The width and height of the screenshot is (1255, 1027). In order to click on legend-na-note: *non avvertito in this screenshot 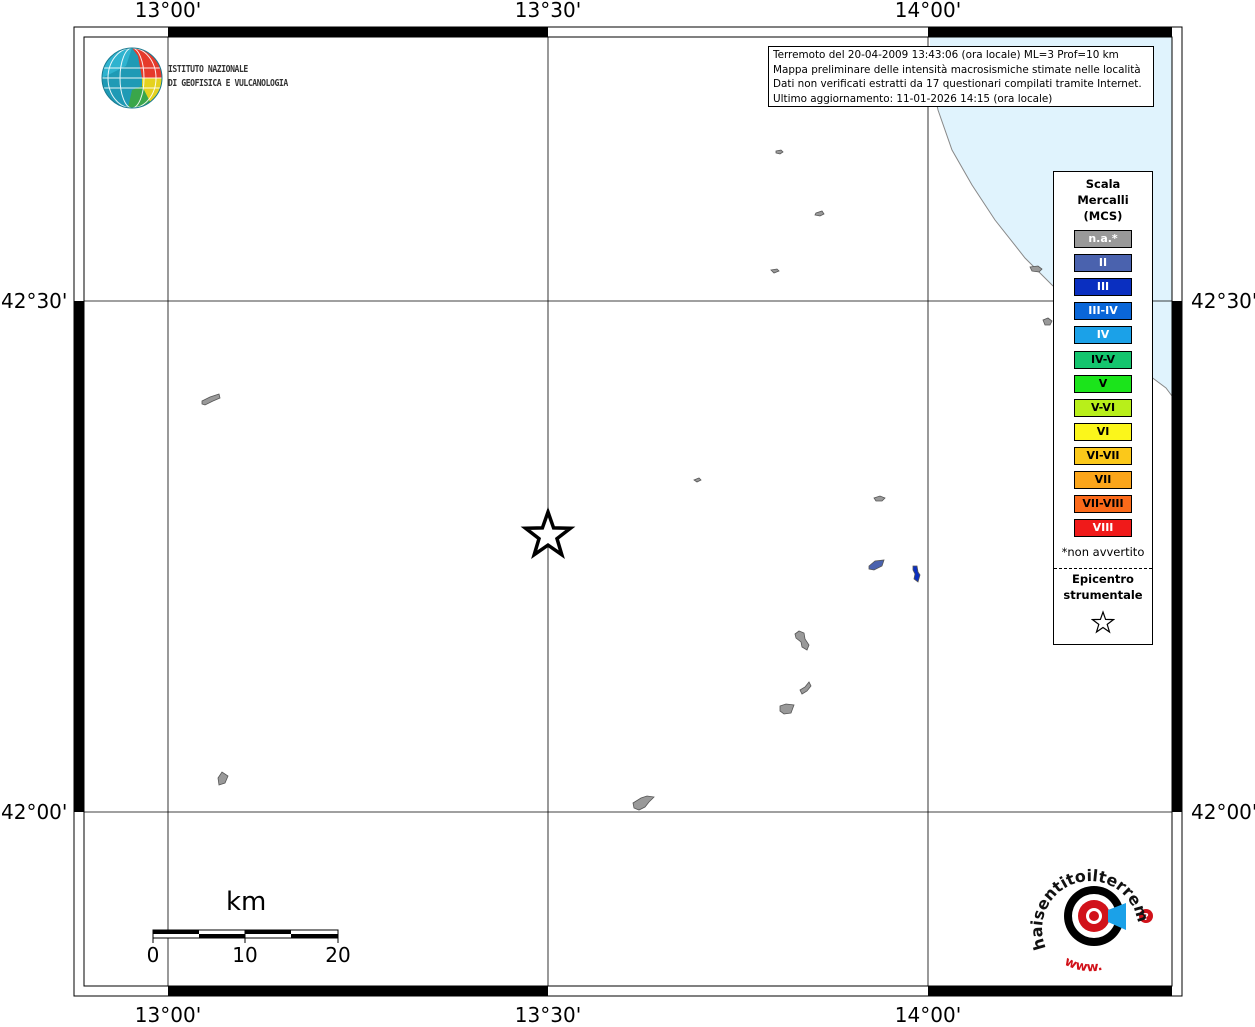, I will do `click(1103, 552)`.